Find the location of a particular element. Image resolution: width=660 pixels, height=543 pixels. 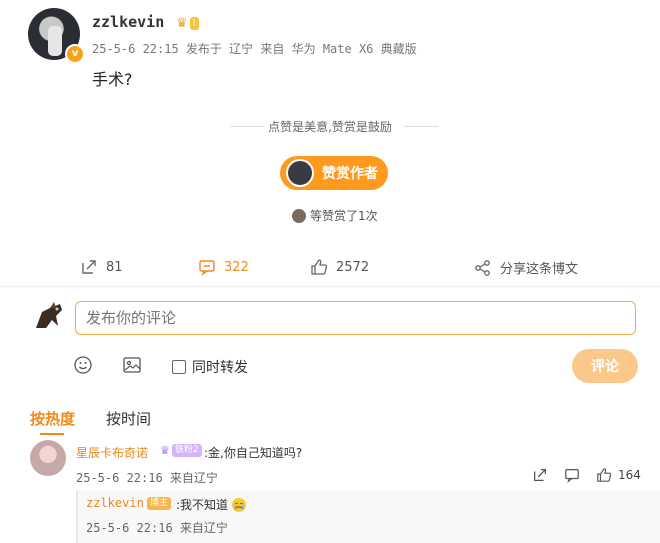

share-icon is located at coordinates (483, 268).